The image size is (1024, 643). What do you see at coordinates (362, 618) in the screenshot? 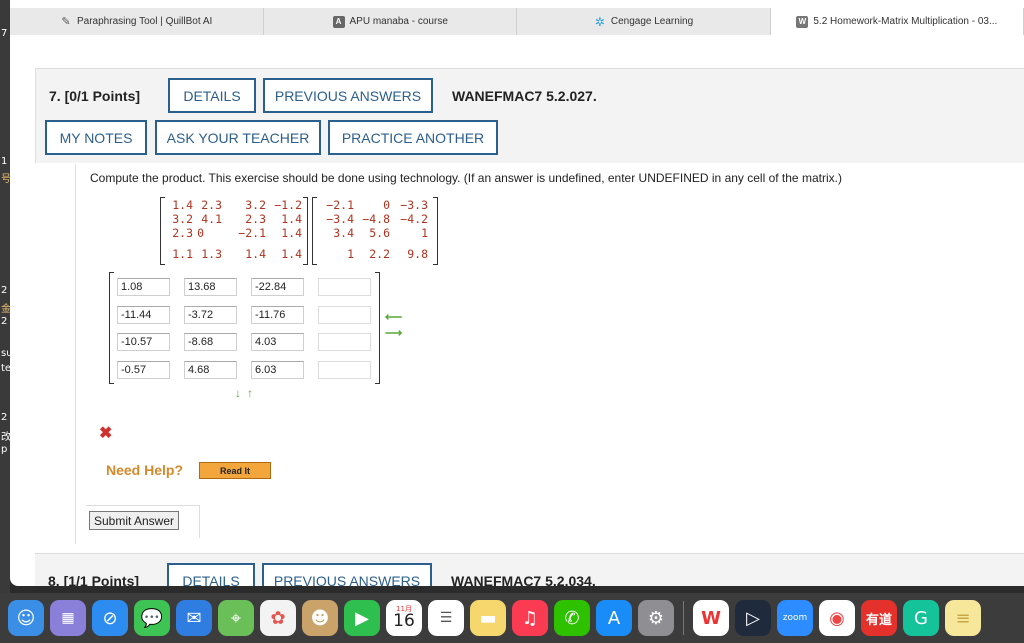
I see `facetime-icon: ▶` at bounding box center [362, 618].